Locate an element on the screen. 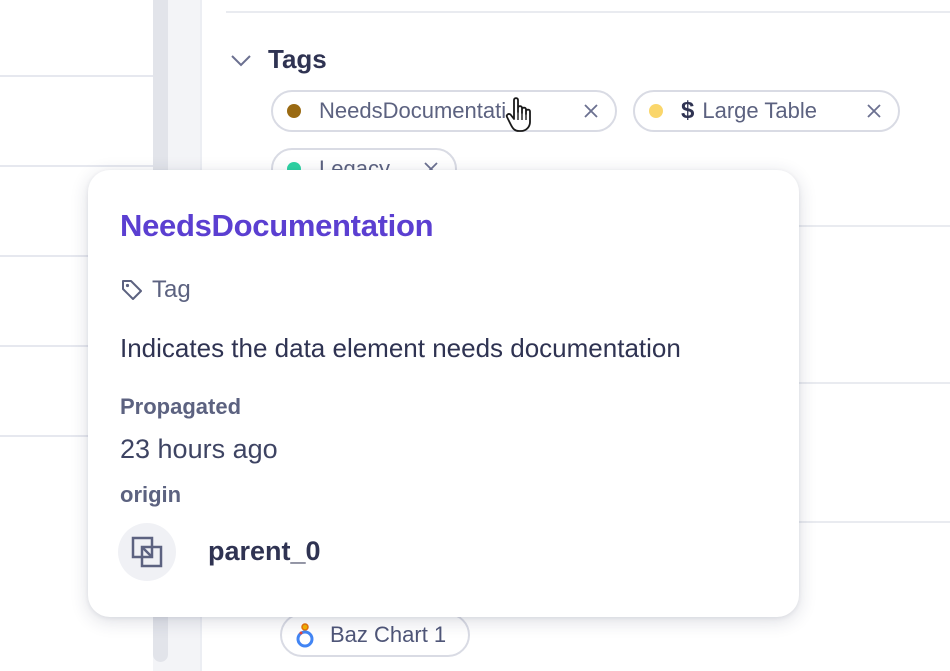  tag-label: Large Table is located at coordinates (759, 110).